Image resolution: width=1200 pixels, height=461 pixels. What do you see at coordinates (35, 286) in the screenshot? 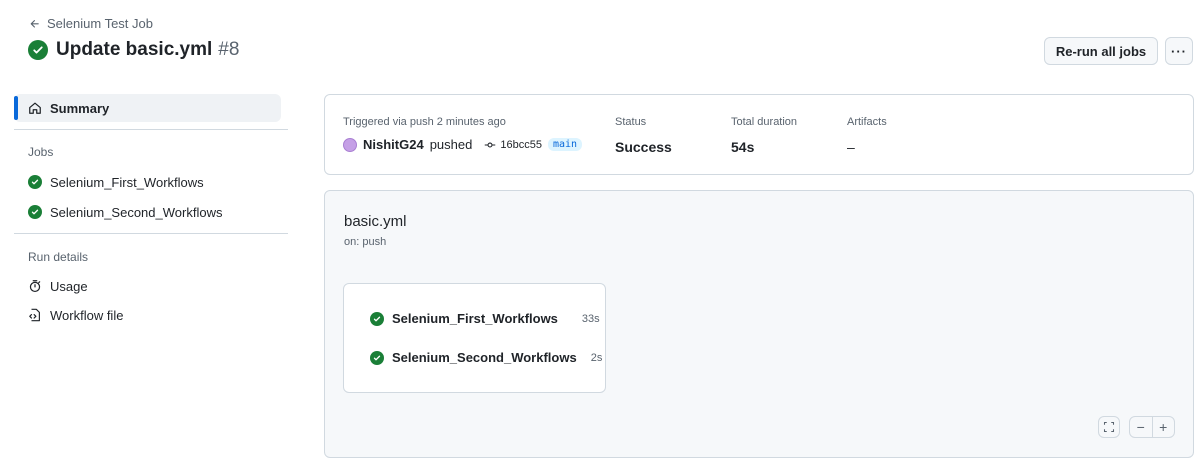
I see `stopwatch-icon` at bounding box center [35, 286].